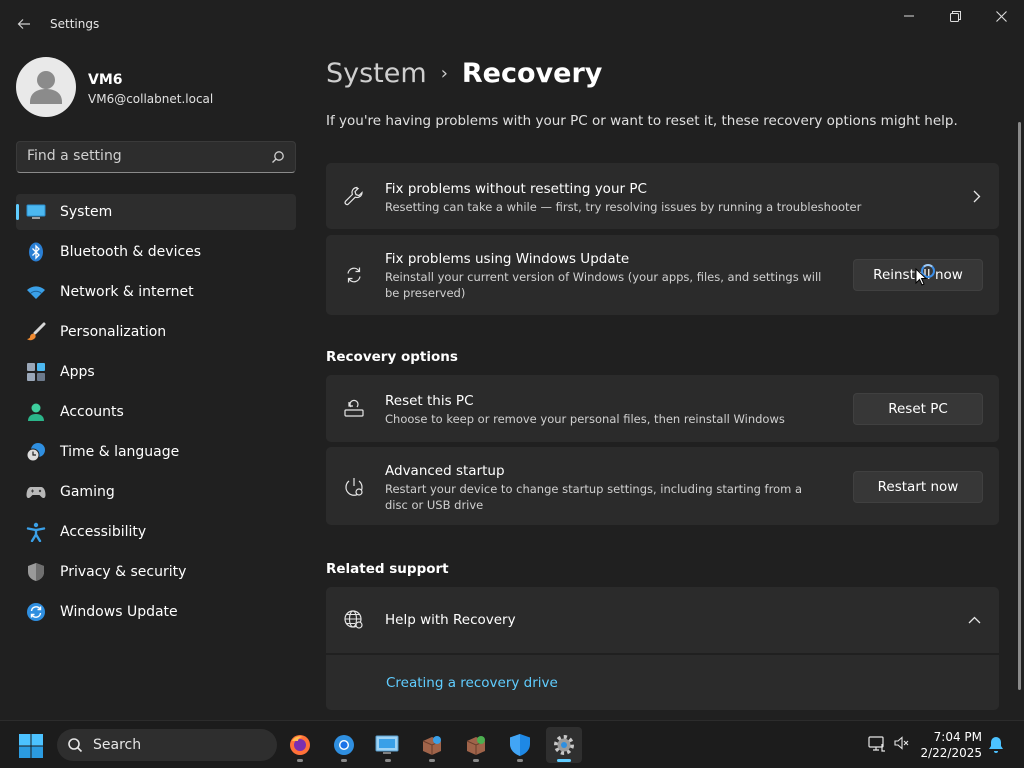 The width and height of the screenshot is (1024, 768). Describe the element at coordinates (156, 532) in the screenshot. I see `sidebar-item-accessibility: Accessibility` at that location.